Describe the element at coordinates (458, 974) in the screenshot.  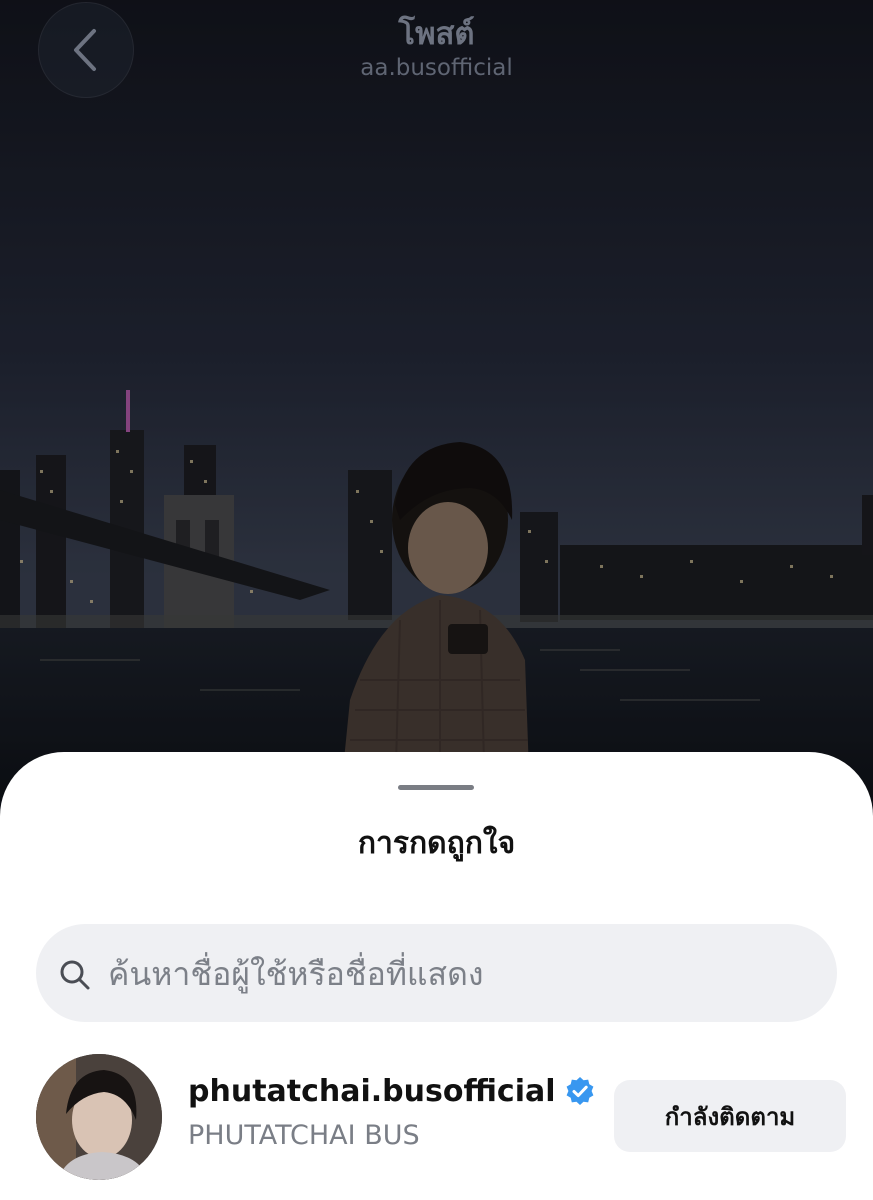
I see `search-input` at that location.